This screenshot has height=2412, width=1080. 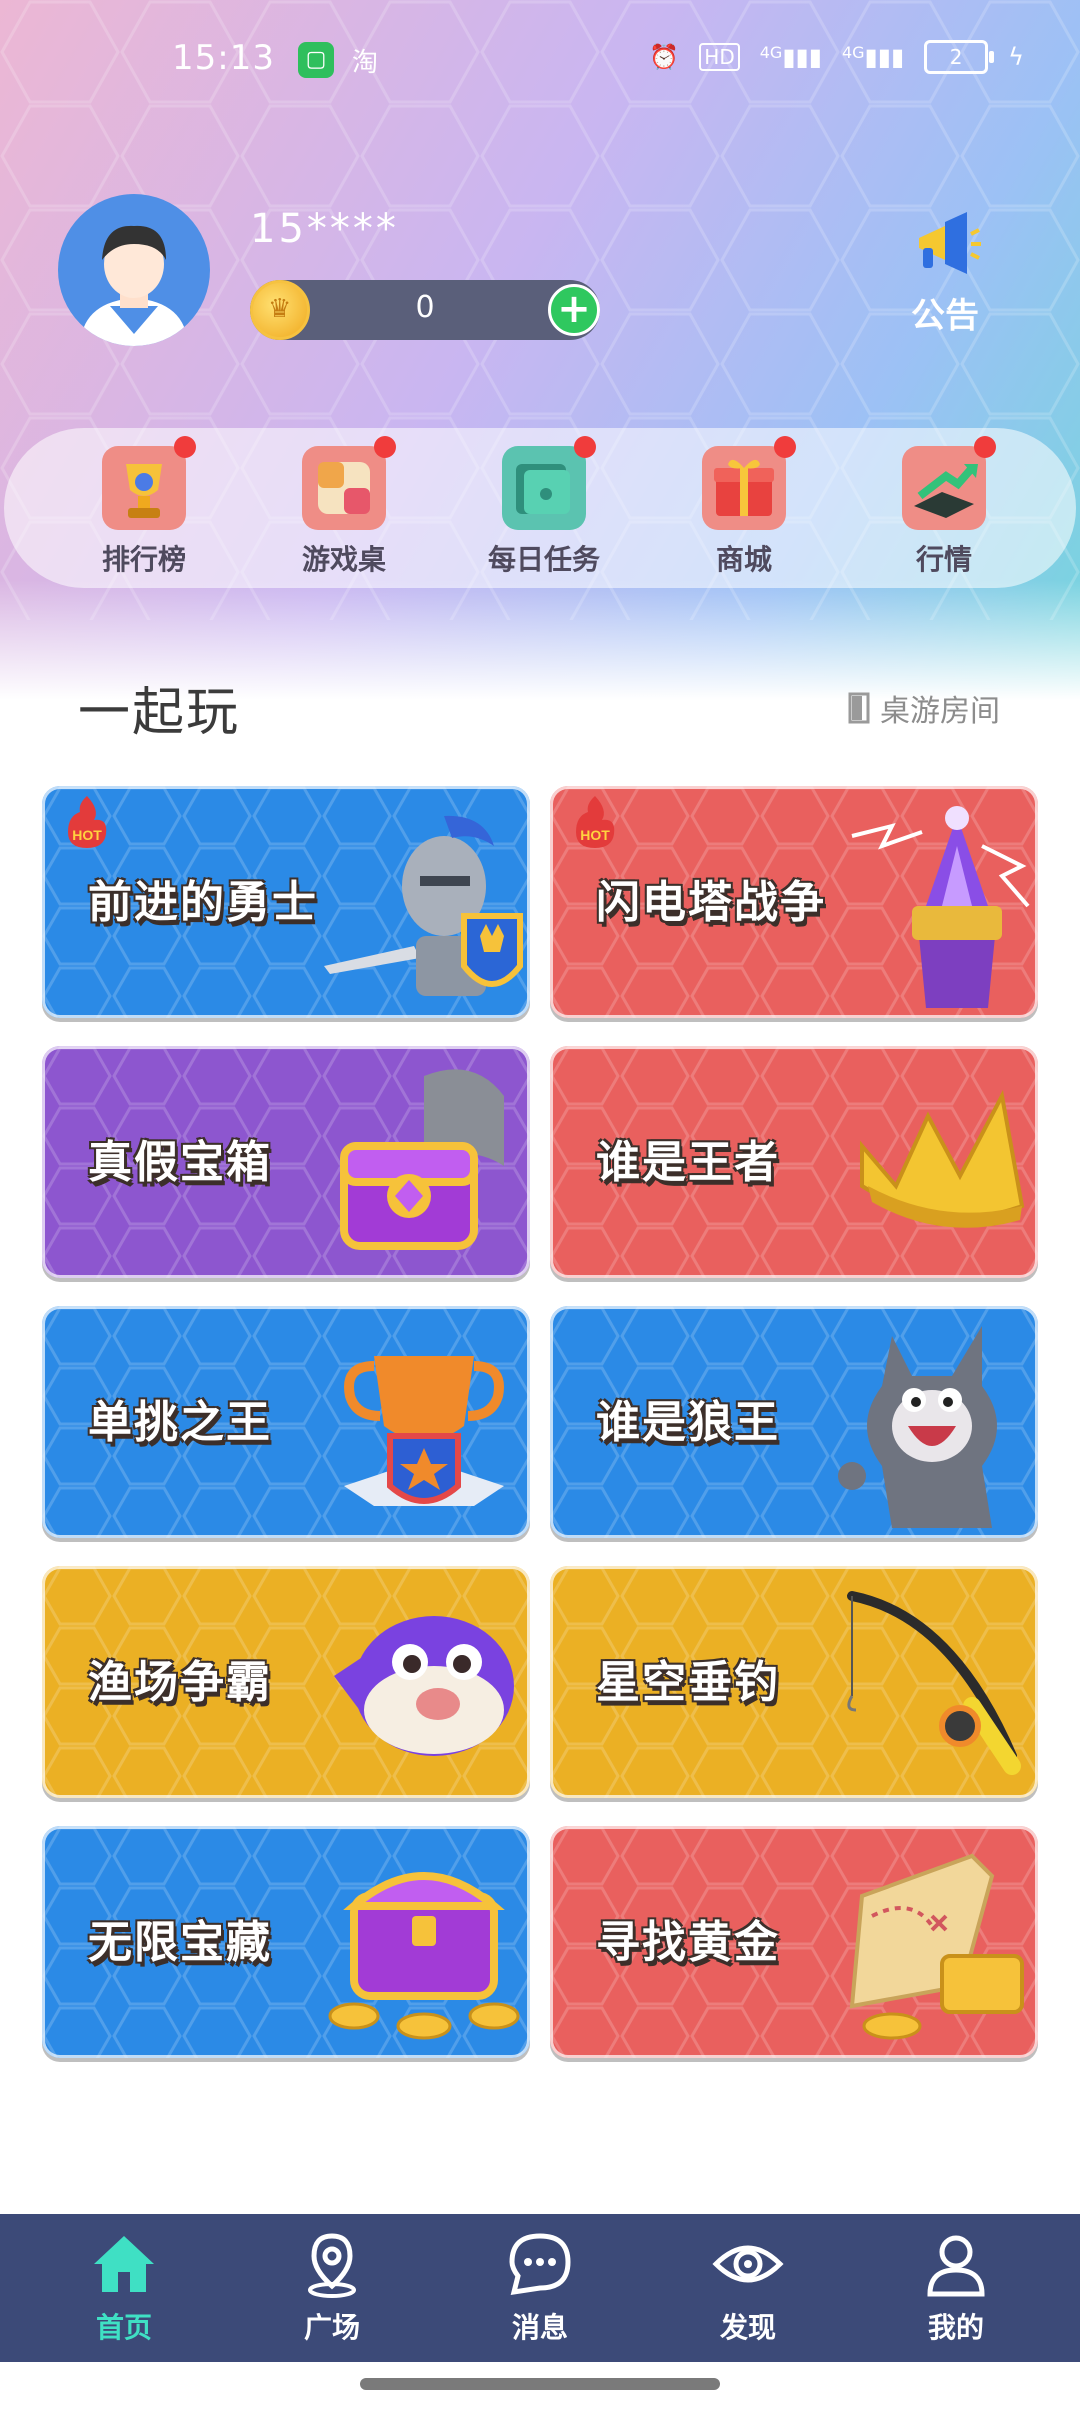 What do you see at coordinates (794, 1682) in the screenshot?
I see `game-card-starry-fishing: 星空垂钓` at bounding box center [794, 1682].